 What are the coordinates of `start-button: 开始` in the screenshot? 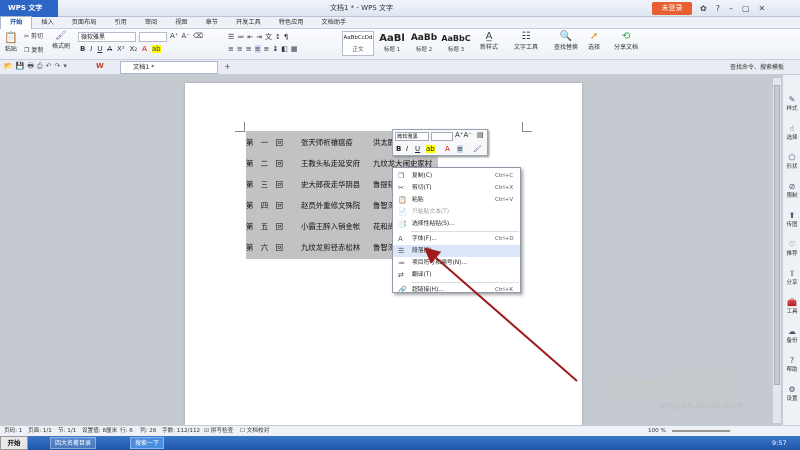 It's located at (14, 443).